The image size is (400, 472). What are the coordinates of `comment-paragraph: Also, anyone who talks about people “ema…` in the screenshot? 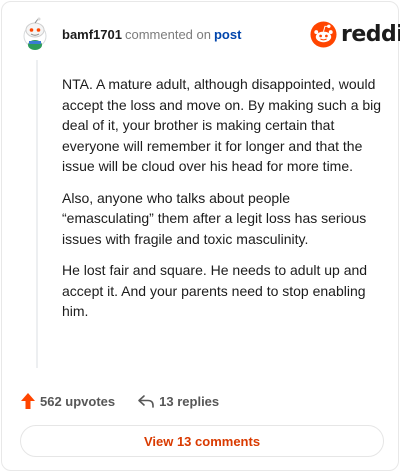 It's located at (214, 218).